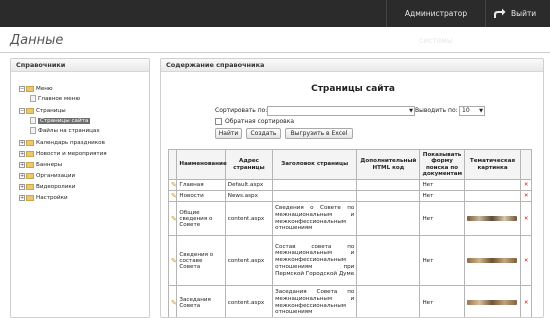 The width and height of the screenshot is (550, 318). Describe the element at coordinates (388, 164) in the screenshot. I see `column-header: Дополнительный HTML код` at that location.